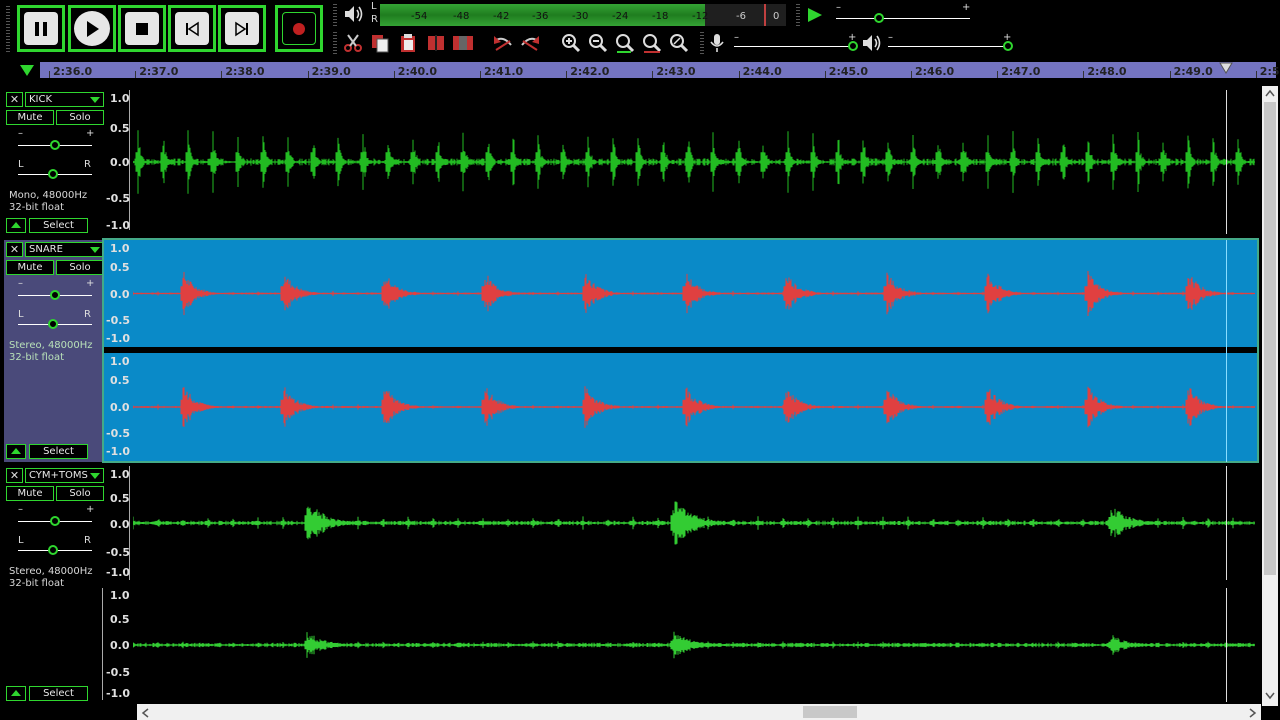 The height and width of the screenshot is (720, 1280). Describe the element at coordinates (798, 15) in the screenshot. I see `play-at-speed-toolbar-grip` at that location.